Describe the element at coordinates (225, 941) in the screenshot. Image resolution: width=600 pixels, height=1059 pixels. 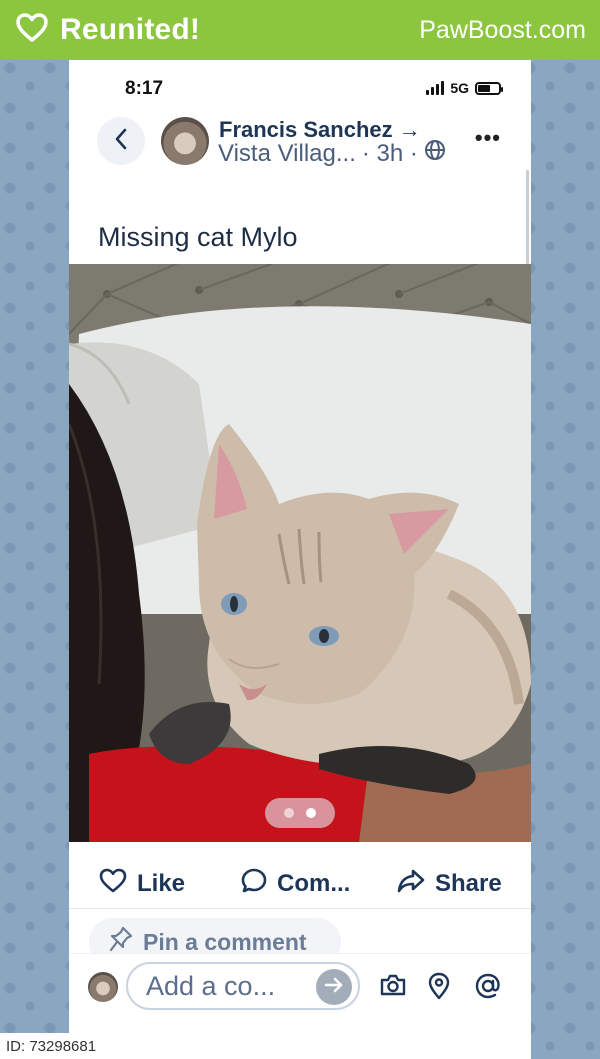
I see `pin-label: Pin a comment` at that location.